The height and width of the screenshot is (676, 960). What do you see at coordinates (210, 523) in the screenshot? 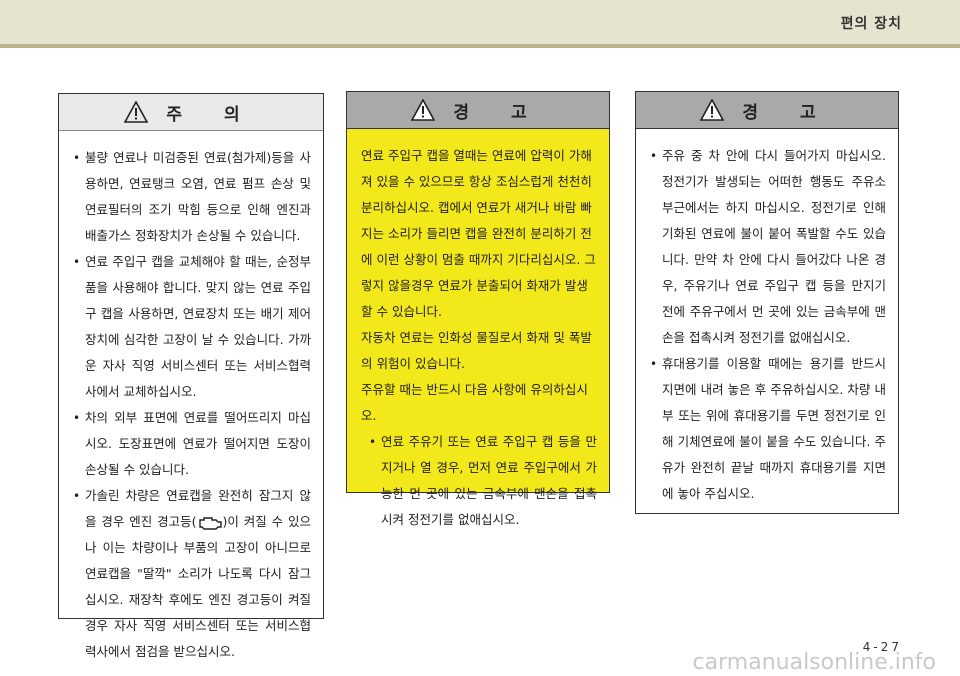
I see `engine-check-icon` at bounding box center [210, 523].